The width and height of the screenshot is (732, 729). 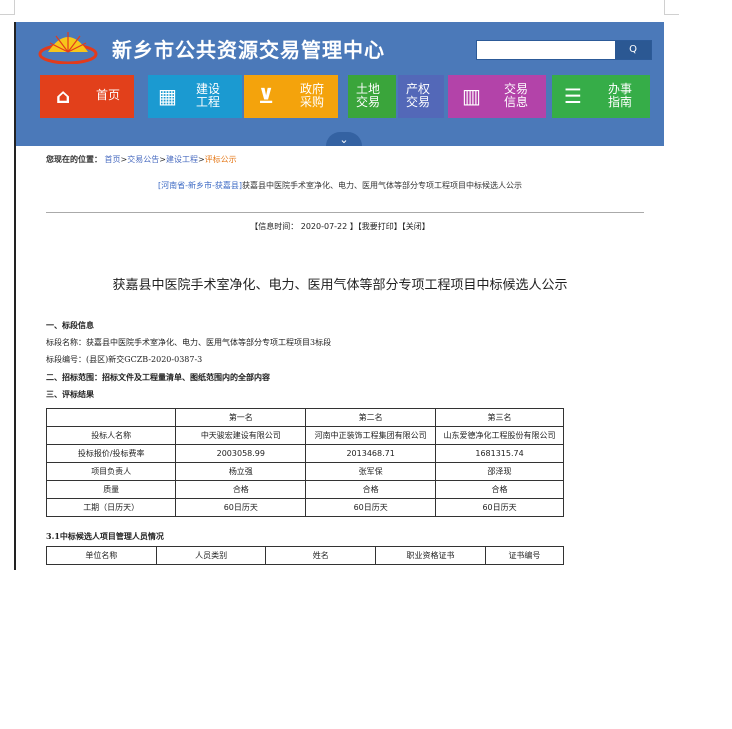 I want to click on cart-icon: ⊻, so click(x=266, y=96).